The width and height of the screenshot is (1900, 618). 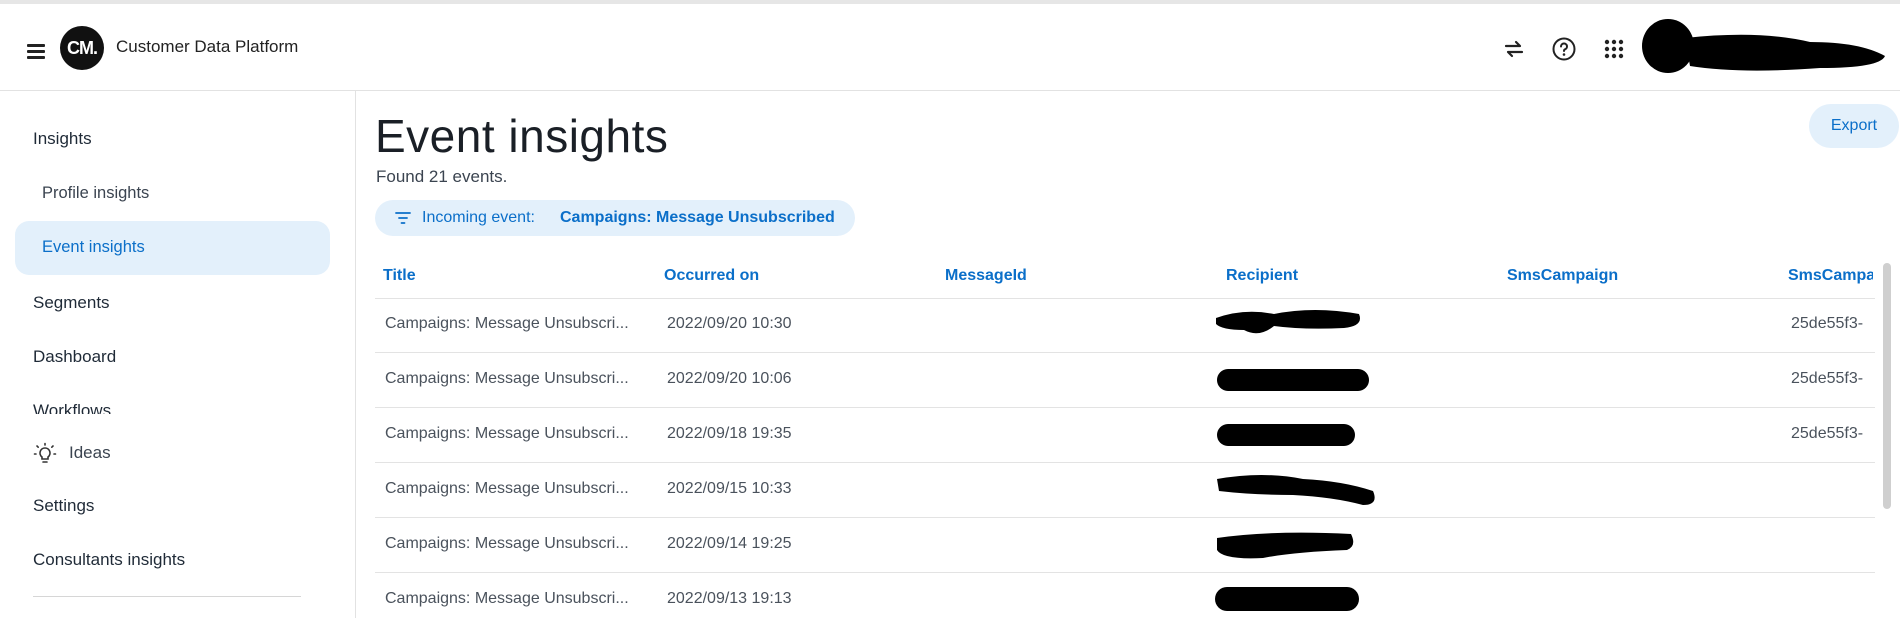 I want to click on sidebar-item-insights: Insights, so click(x=62, y=139).